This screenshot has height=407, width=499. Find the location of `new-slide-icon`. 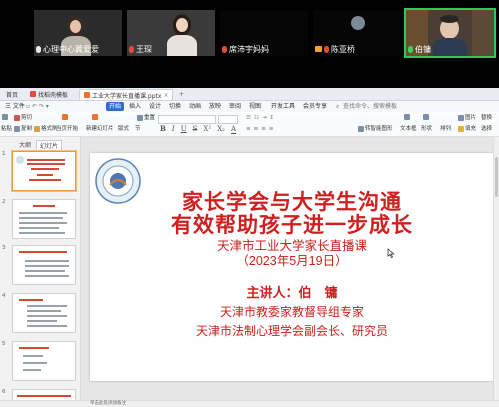

new-slide-icon is located at coordinates (95, 117).